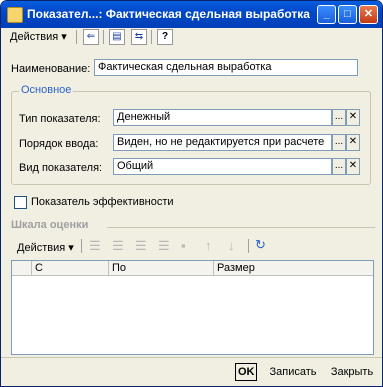 This screenshot has height=387, width=383. Describe the element at coordinates (368, 14) in the screenshot. I see `close-window-button: ✕` at that location.